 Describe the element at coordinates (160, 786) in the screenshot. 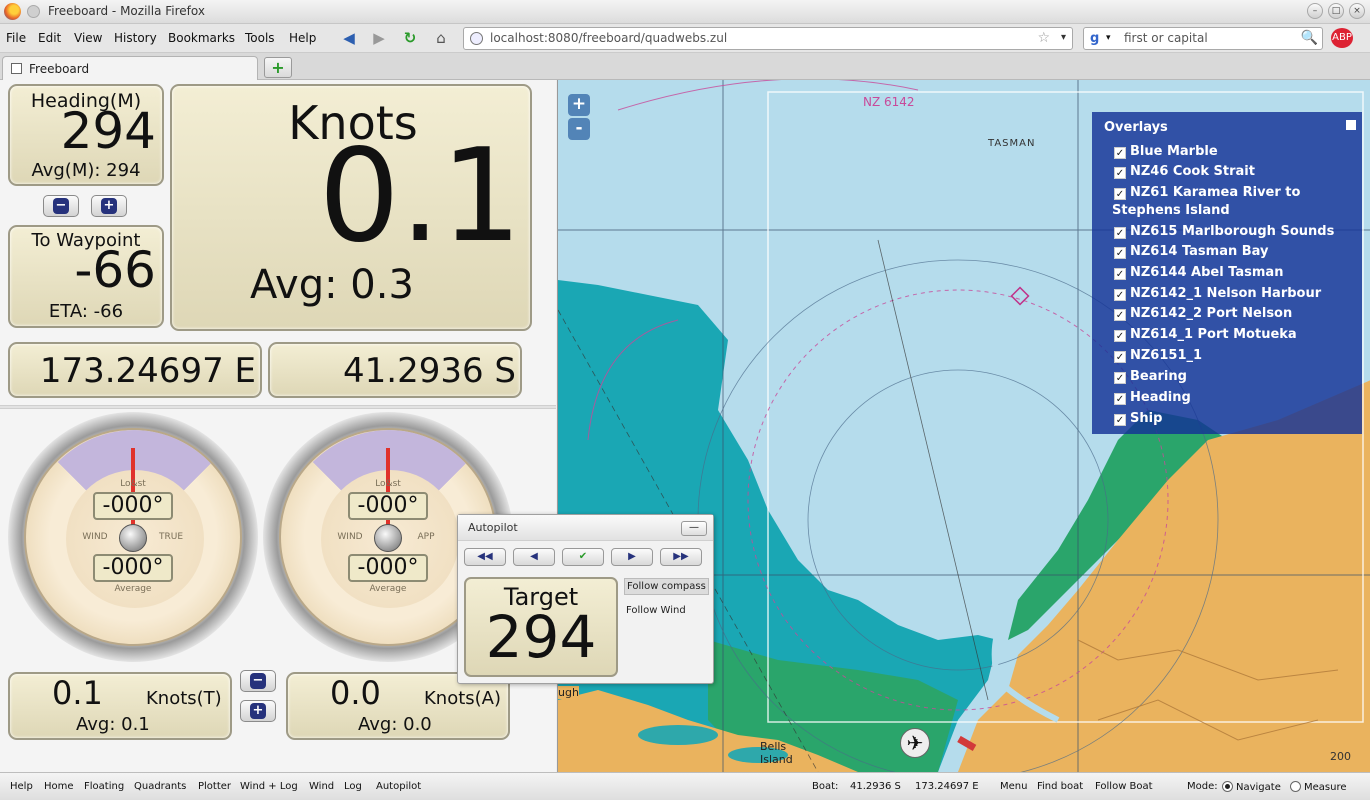

I see `nav-quadrants: Quadrants` at that location.